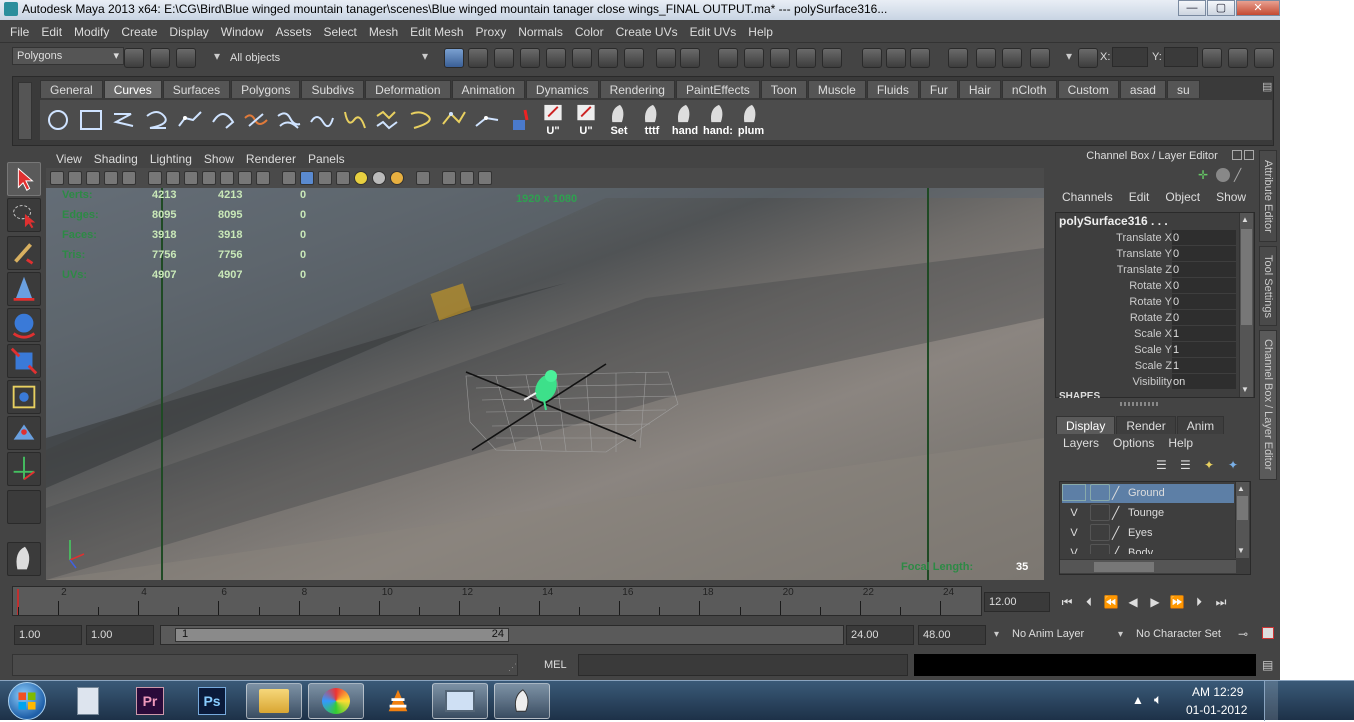  I want to click on taskbar-paint, so click(336, 701).